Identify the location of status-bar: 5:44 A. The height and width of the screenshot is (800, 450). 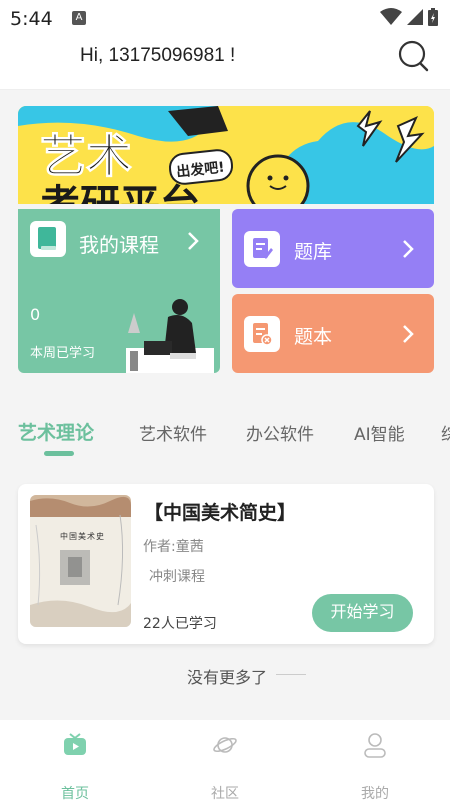
(225, 18).